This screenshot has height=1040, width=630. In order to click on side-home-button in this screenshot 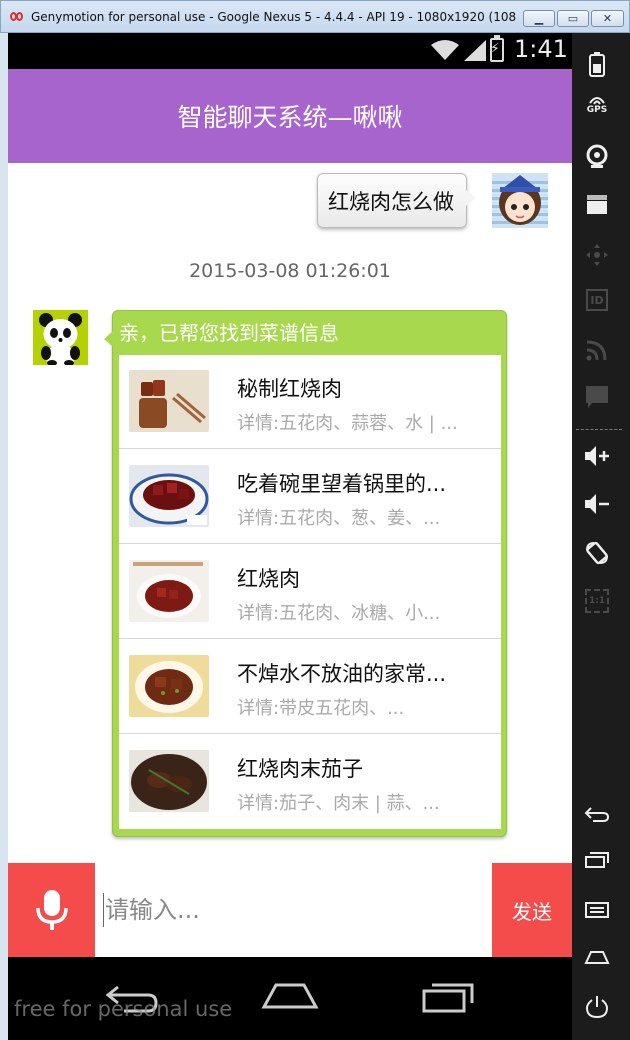, I will do `click(597, 957)`.